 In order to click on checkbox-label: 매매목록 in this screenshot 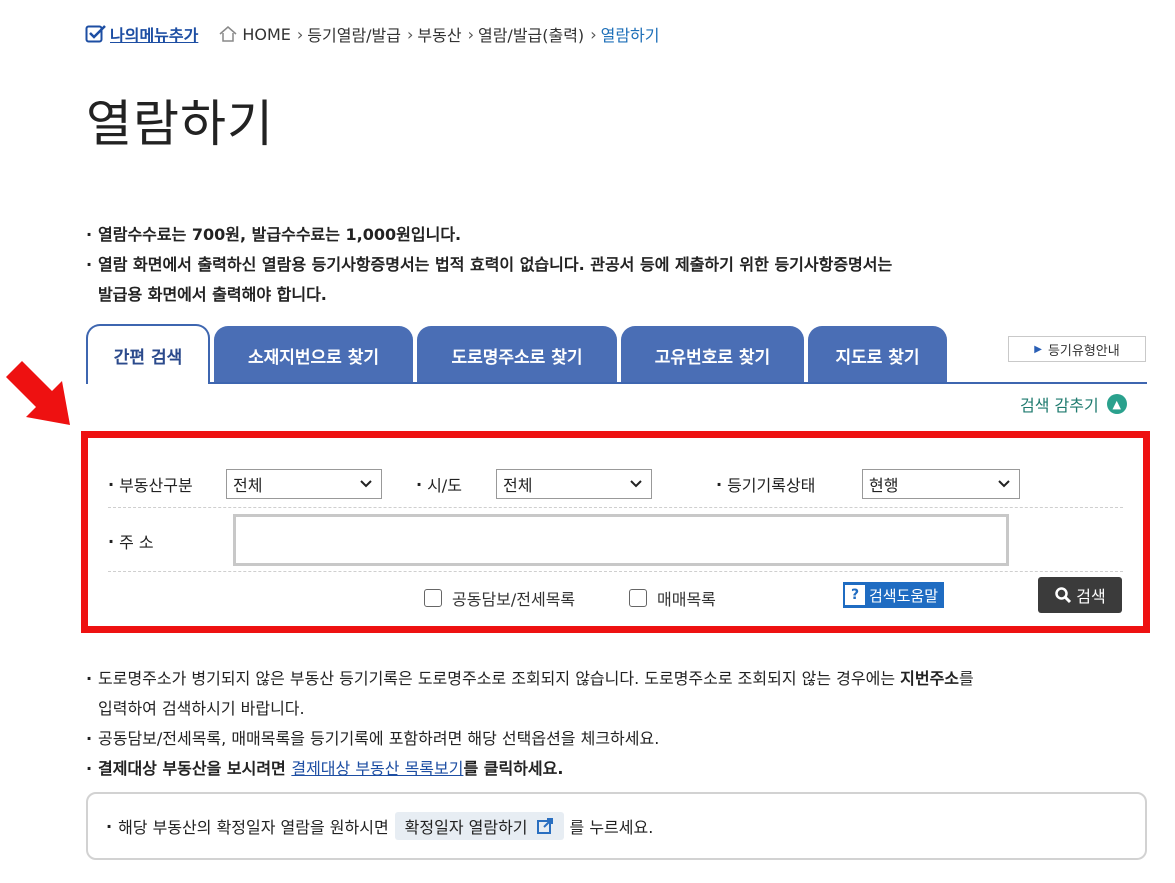, I will do `click(686, 599)`.